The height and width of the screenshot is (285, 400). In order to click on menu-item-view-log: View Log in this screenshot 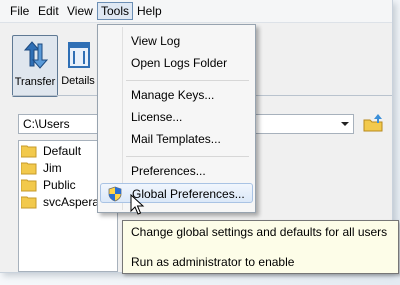, I will do `click(176, 41)`.